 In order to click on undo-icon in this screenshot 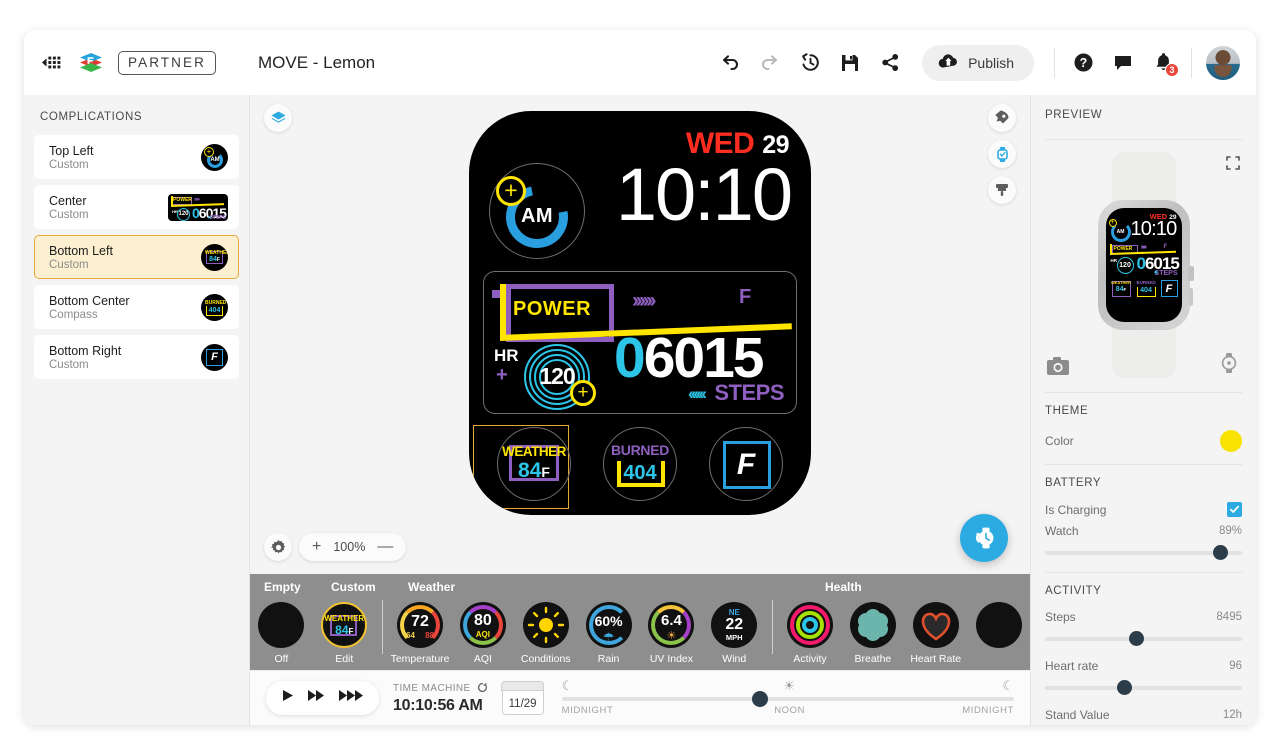, I will do `click(730, 63)`.